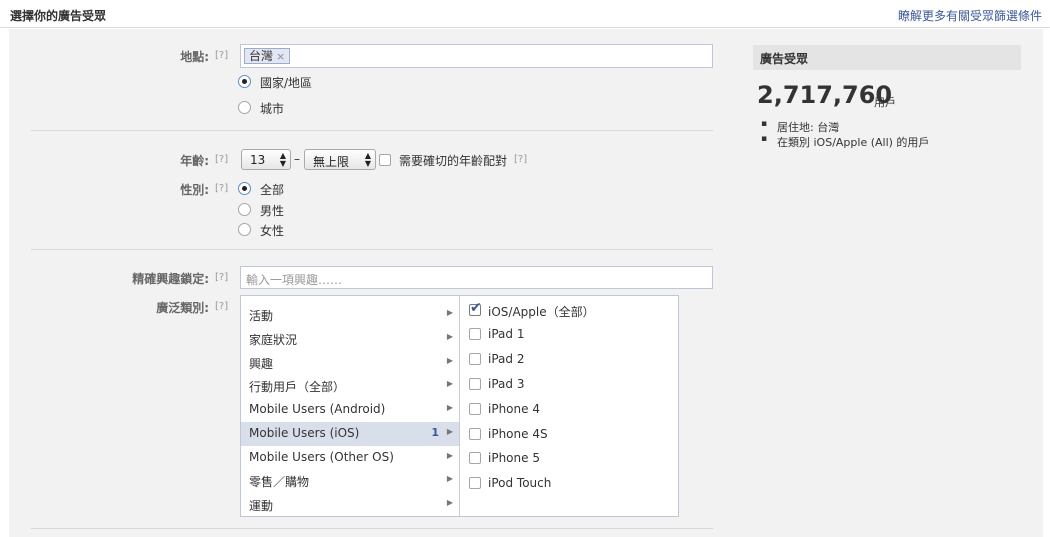 The width and height of the screenshot is (1050, 537). Describe the element at coordinates (261, 316) in the screenshot. I see `category-label: 活動` at that location.